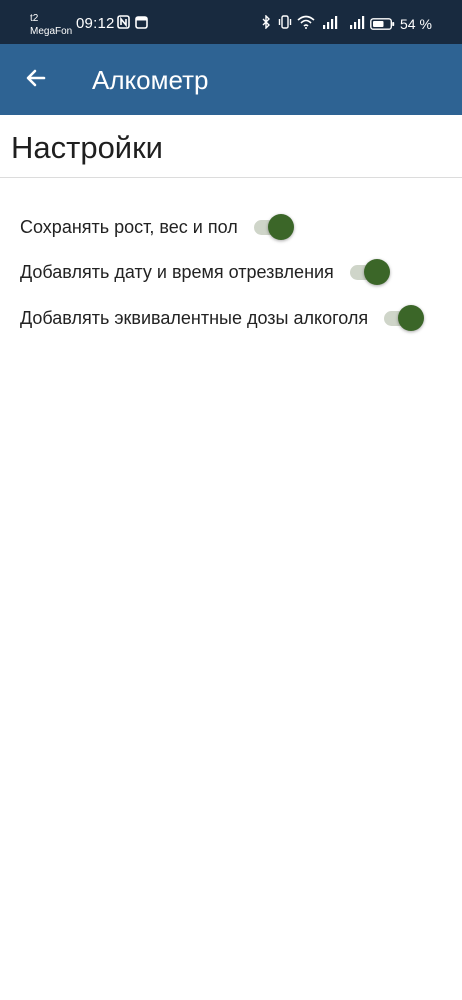 The image size is (462, 1000). I want to click on back-button, so click(36, 78).